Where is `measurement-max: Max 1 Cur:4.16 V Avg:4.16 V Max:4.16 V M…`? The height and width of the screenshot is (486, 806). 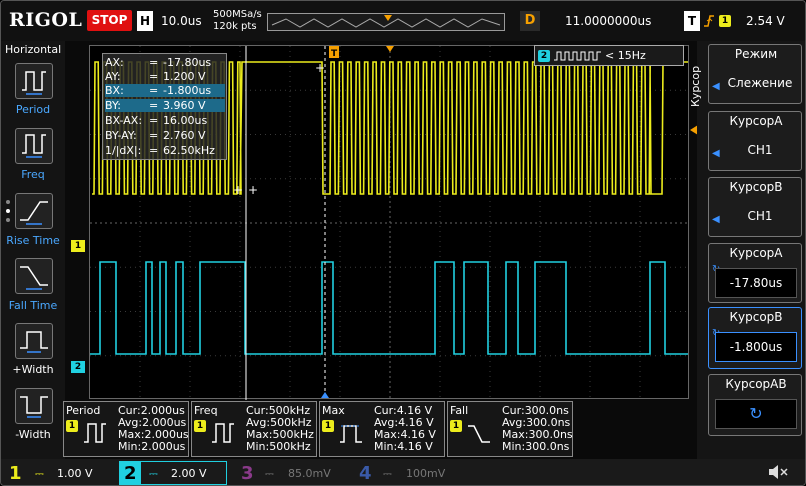
measurement-max: Max 1 Cur:4.16 V Avg:4.16 V Max:4.16 V M… is located at coordinates (382, 429).